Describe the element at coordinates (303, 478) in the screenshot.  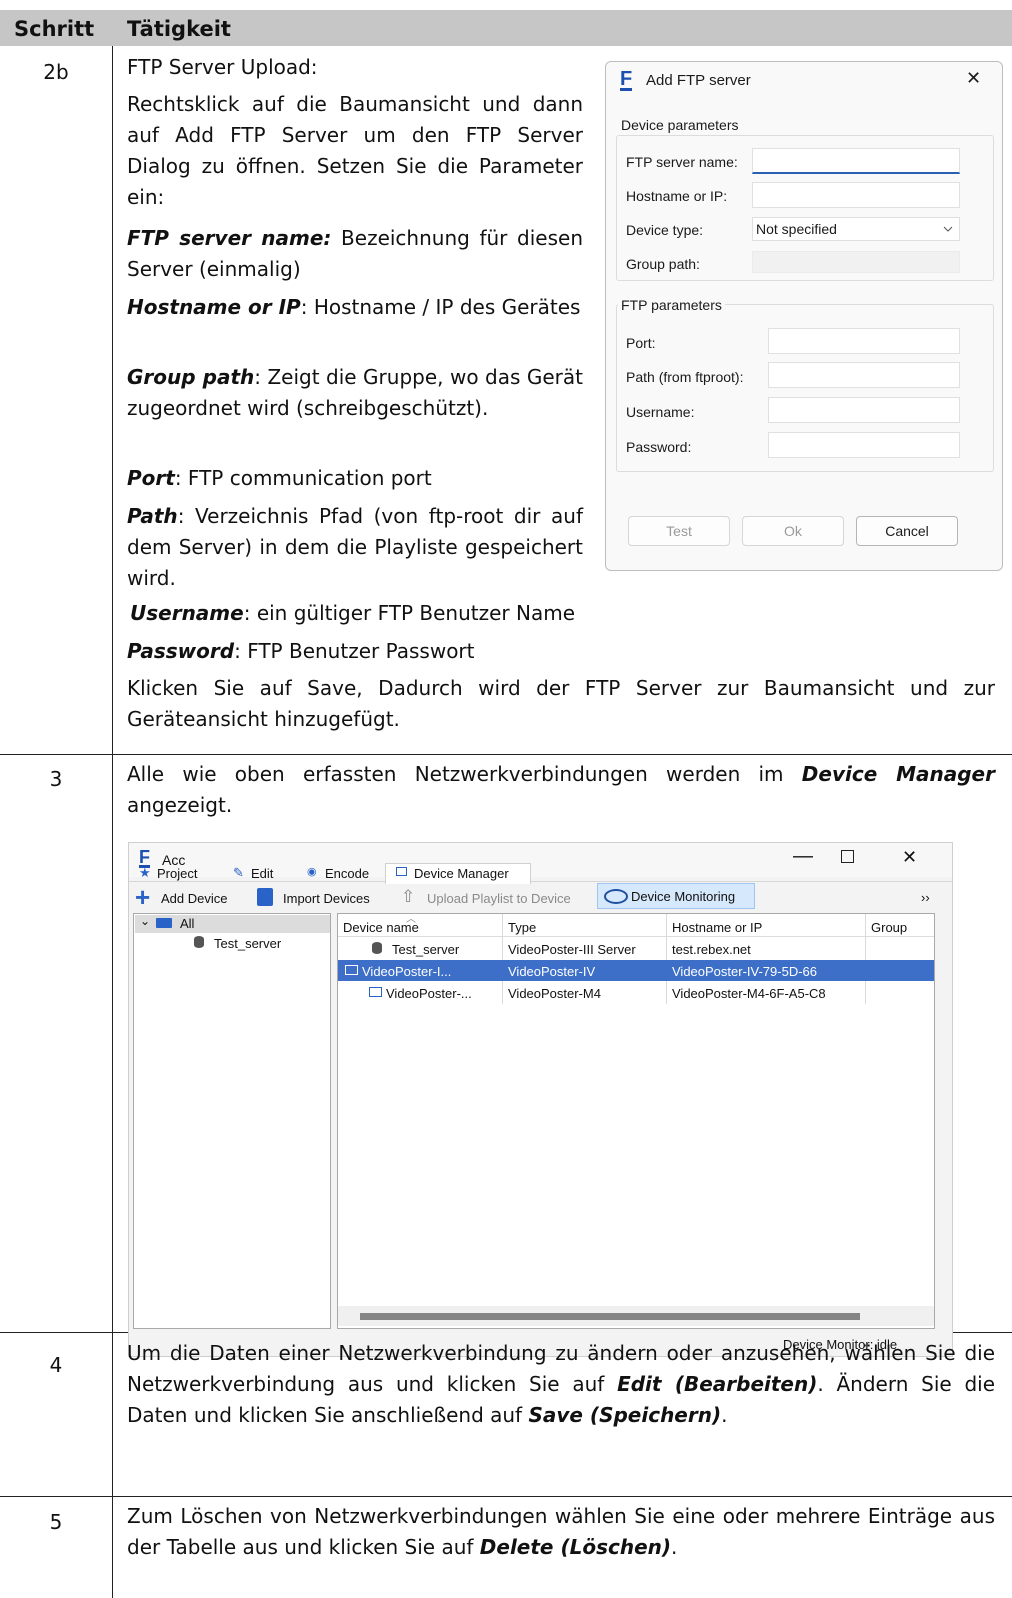
I see `description: : FTP communication port` at that location.